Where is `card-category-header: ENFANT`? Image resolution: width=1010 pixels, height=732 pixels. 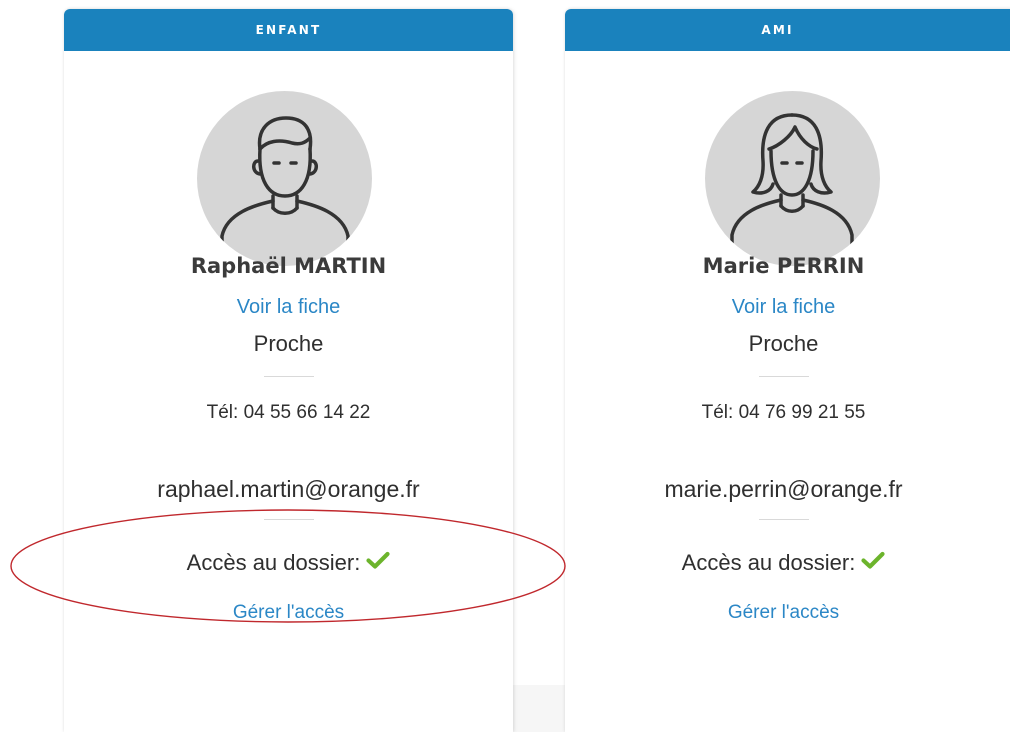
card-category-header: ENFANT is located at coordinates (288, 30).